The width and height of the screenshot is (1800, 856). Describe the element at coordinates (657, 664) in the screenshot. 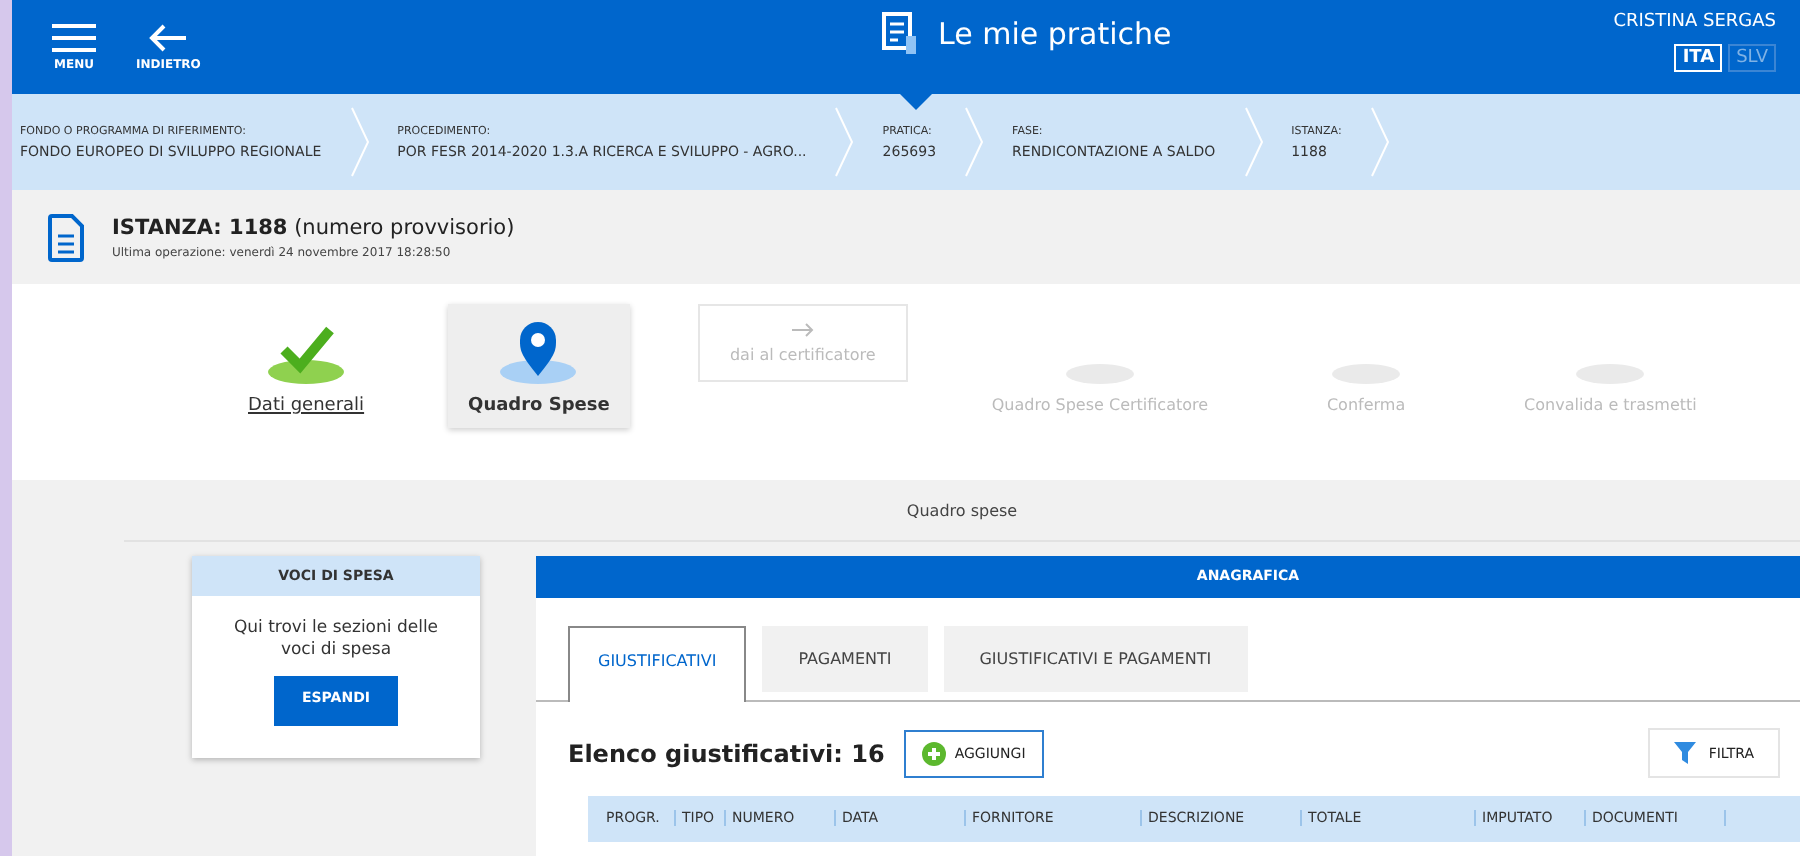

I see `tab: GIUSTIFICATIVI` at that location.